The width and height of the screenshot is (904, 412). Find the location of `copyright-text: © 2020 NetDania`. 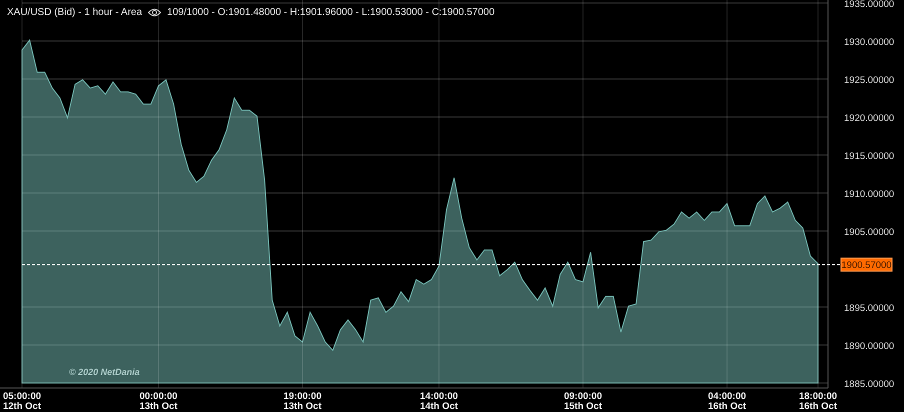

copyright-text: © 2020 NetDania is located at coordinates (104, 372).